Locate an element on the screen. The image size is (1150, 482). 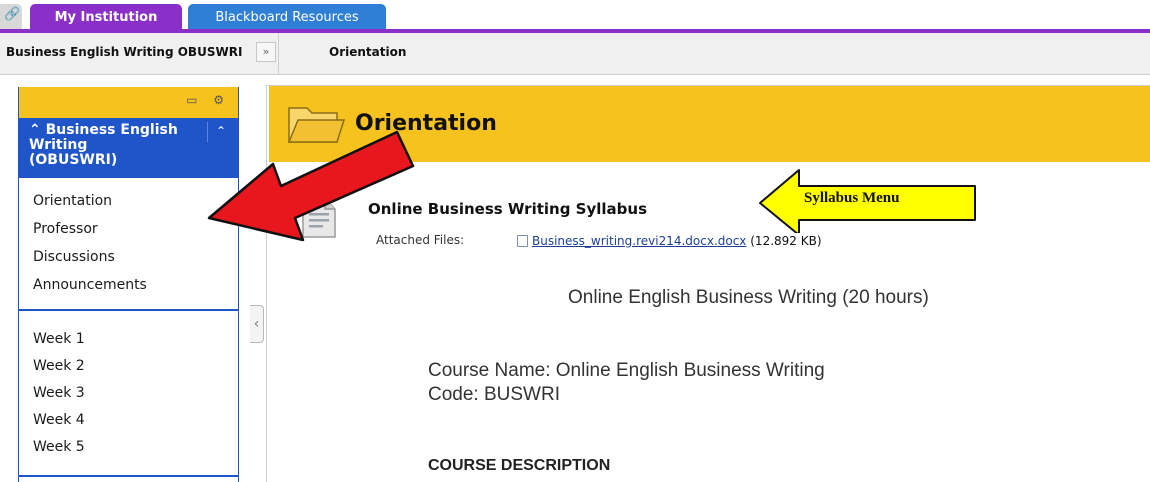
file-icon is located at coordinates (522, 241).